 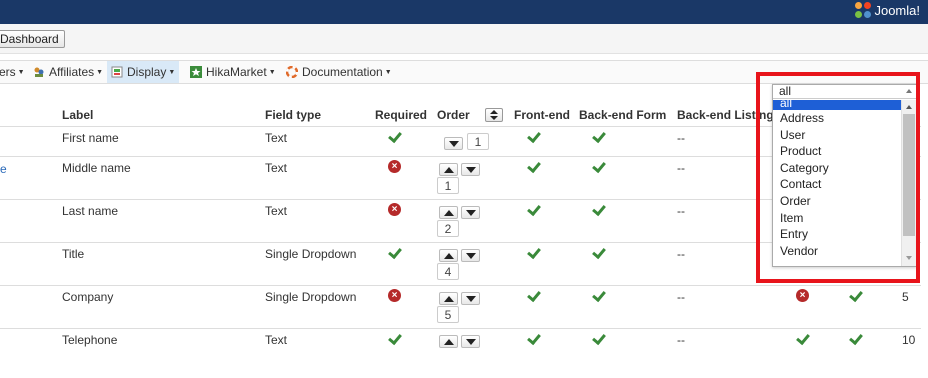 What do you see at coordinates (89, 340) in the screenshot?
I see `field-label: Telephone` at bounding box center [89, 340].